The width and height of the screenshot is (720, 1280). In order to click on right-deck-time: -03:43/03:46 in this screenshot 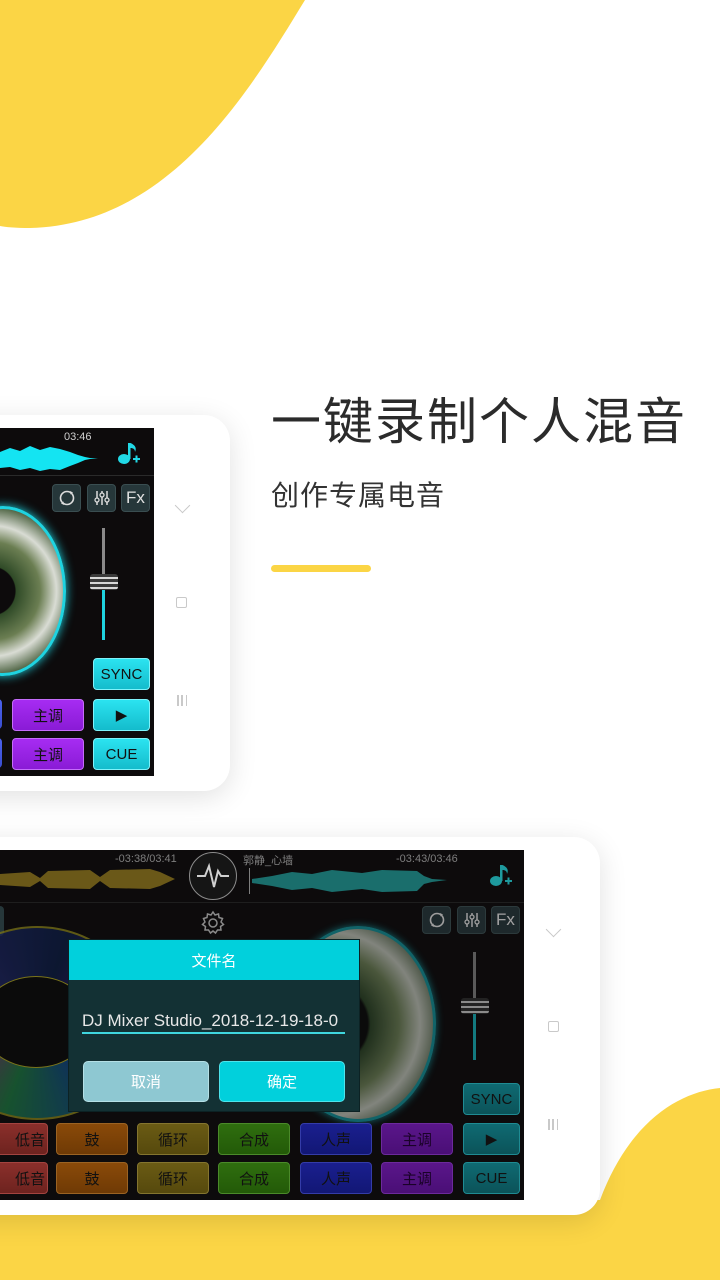, I will do `click(427, 859)`.